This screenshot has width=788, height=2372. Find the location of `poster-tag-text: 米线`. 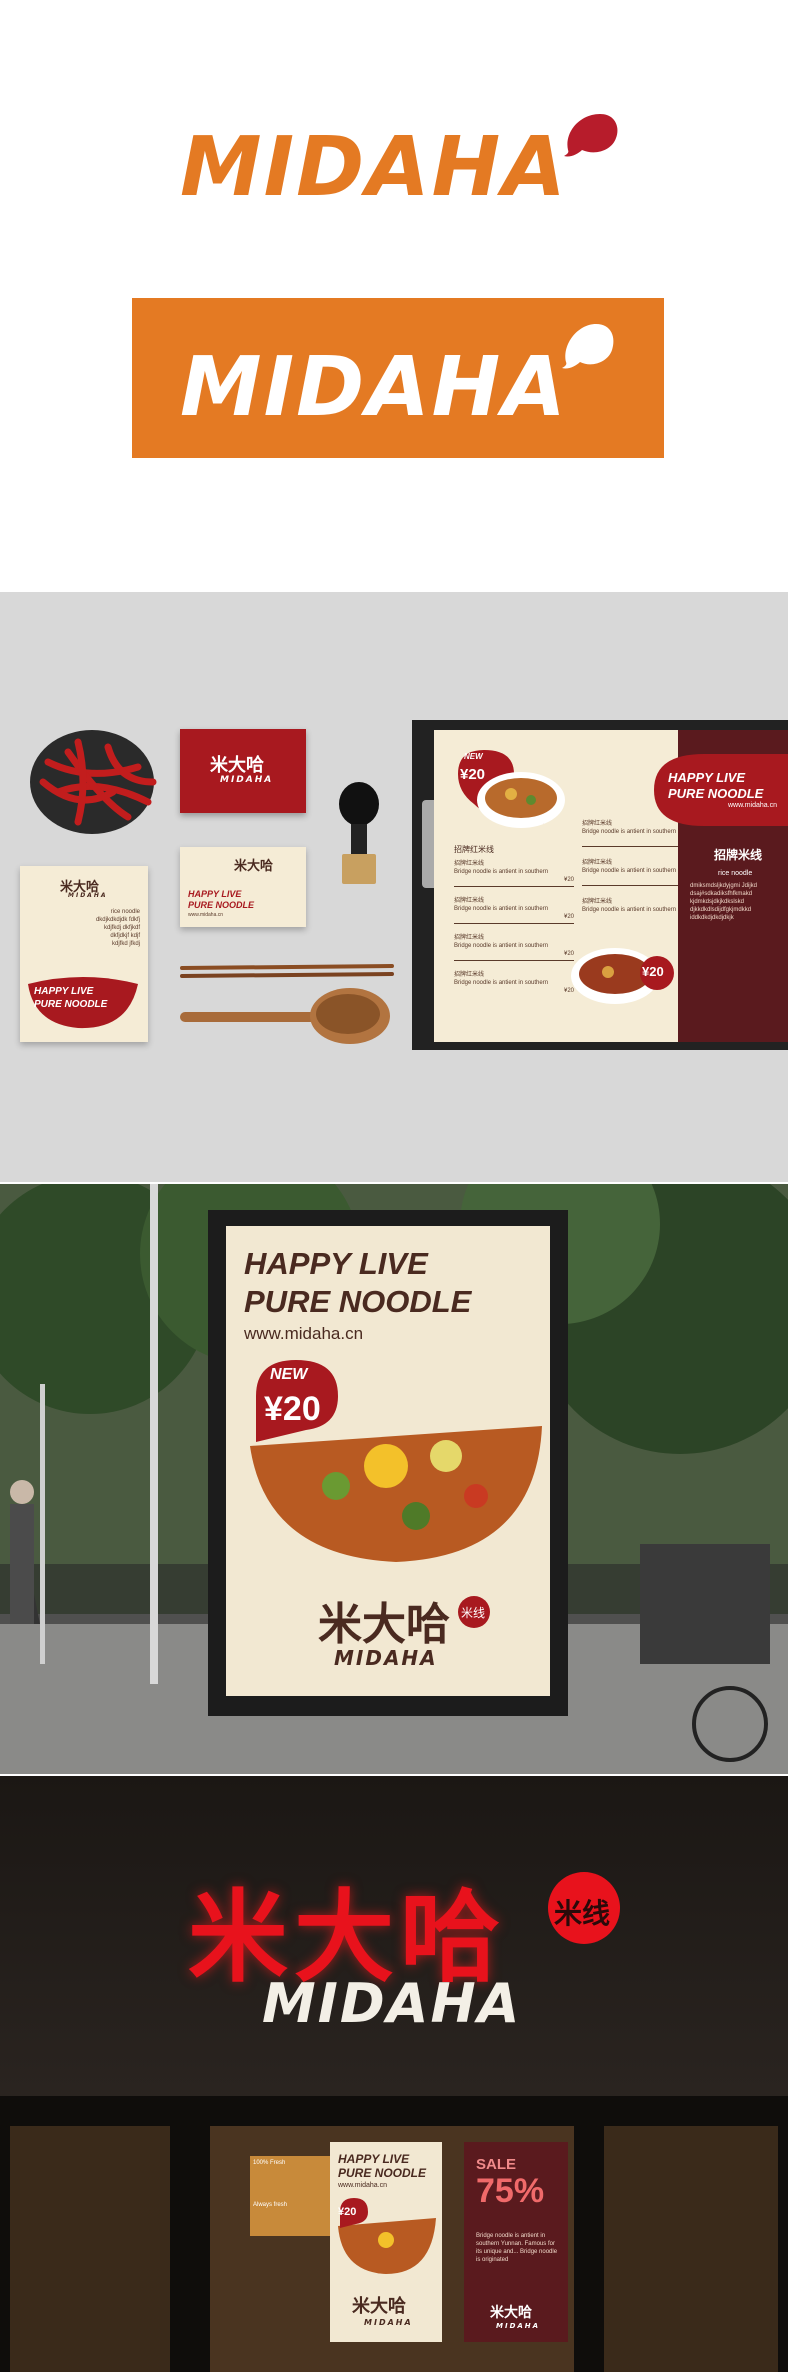

poster-tag-text: 米线 is located at coordinates (473, 1613).